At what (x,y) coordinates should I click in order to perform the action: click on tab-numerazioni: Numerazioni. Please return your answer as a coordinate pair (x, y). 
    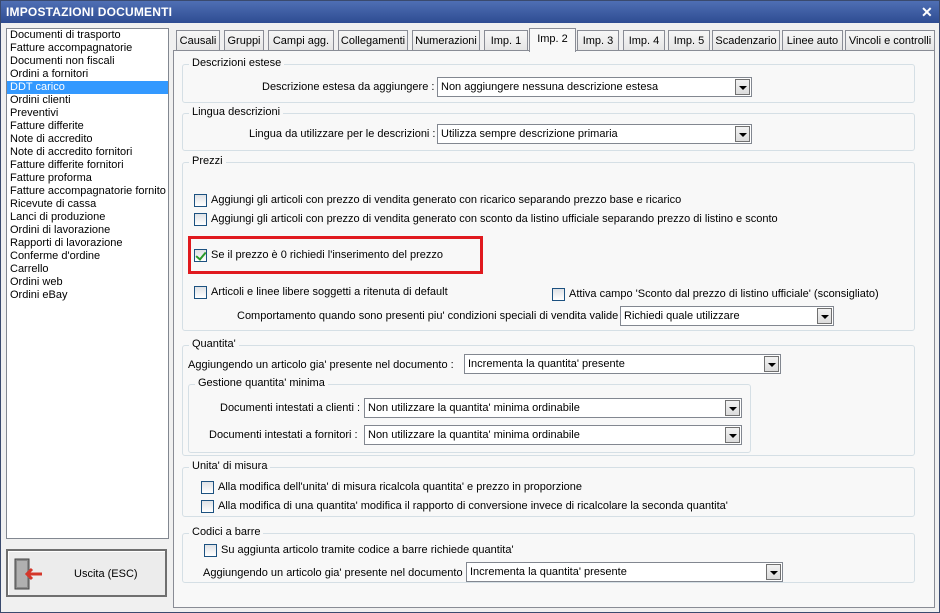
    Looking at the image, I should click on (446, 40).